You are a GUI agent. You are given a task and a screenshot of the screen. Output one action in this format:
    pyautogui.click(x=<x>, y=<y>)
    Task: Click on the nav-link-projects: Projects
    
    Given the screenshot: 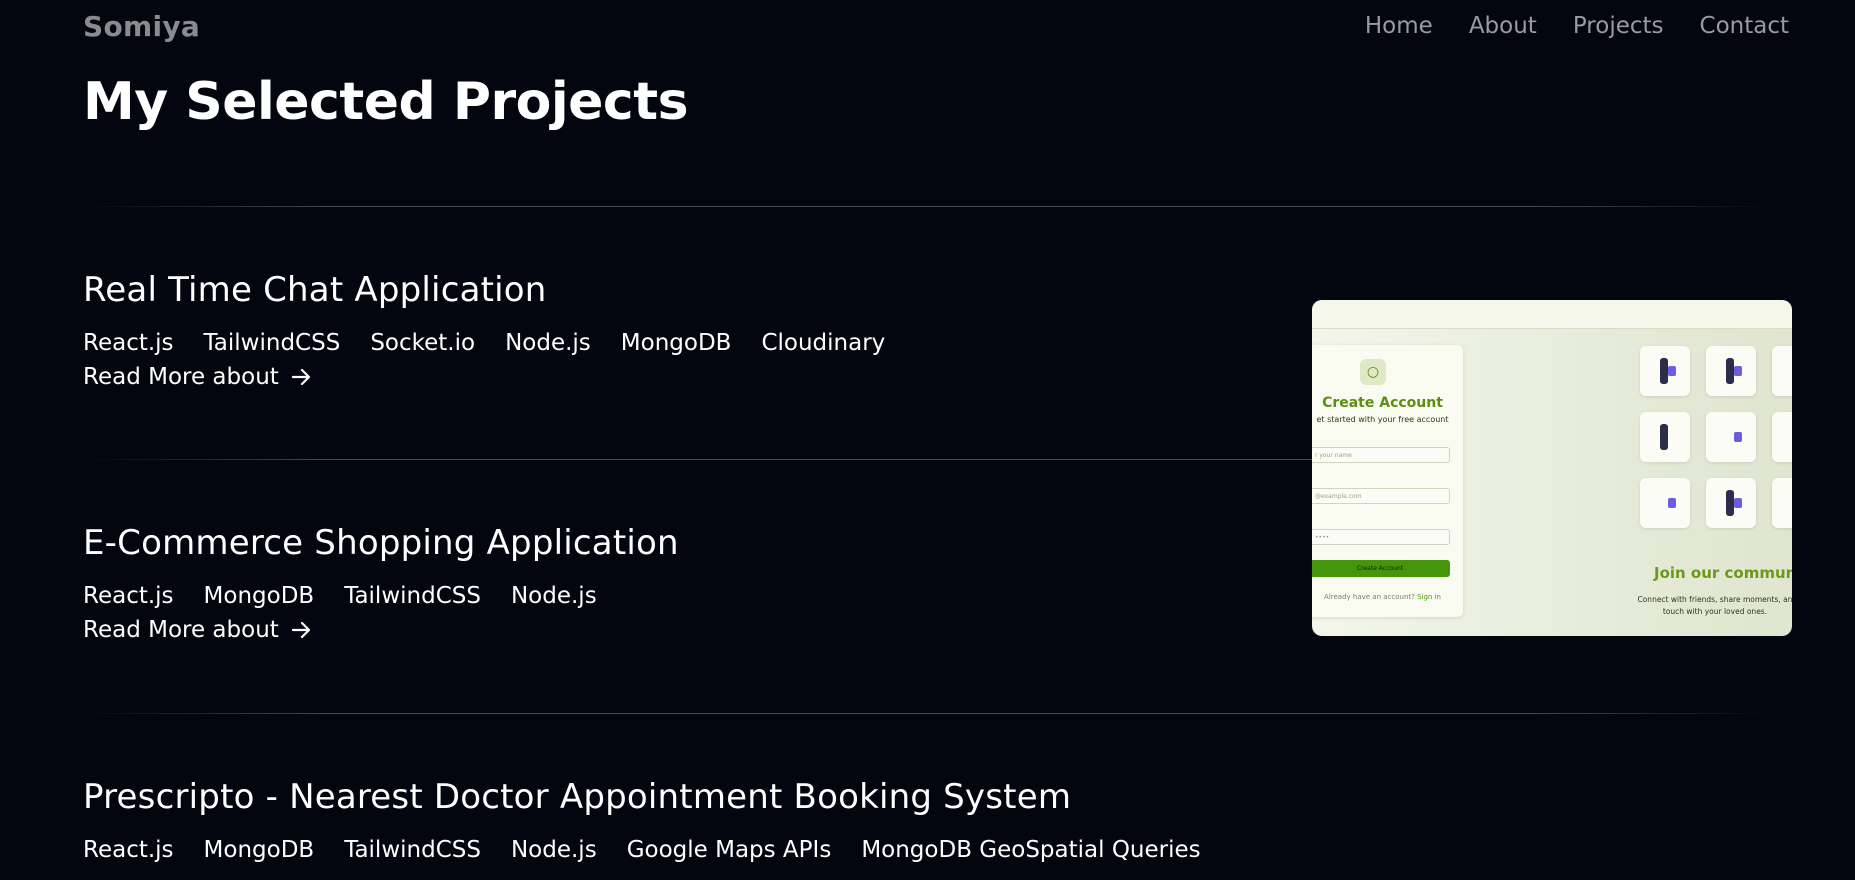 What is the action you would take?
    pyautogui.click(x=1618, y=26)
    